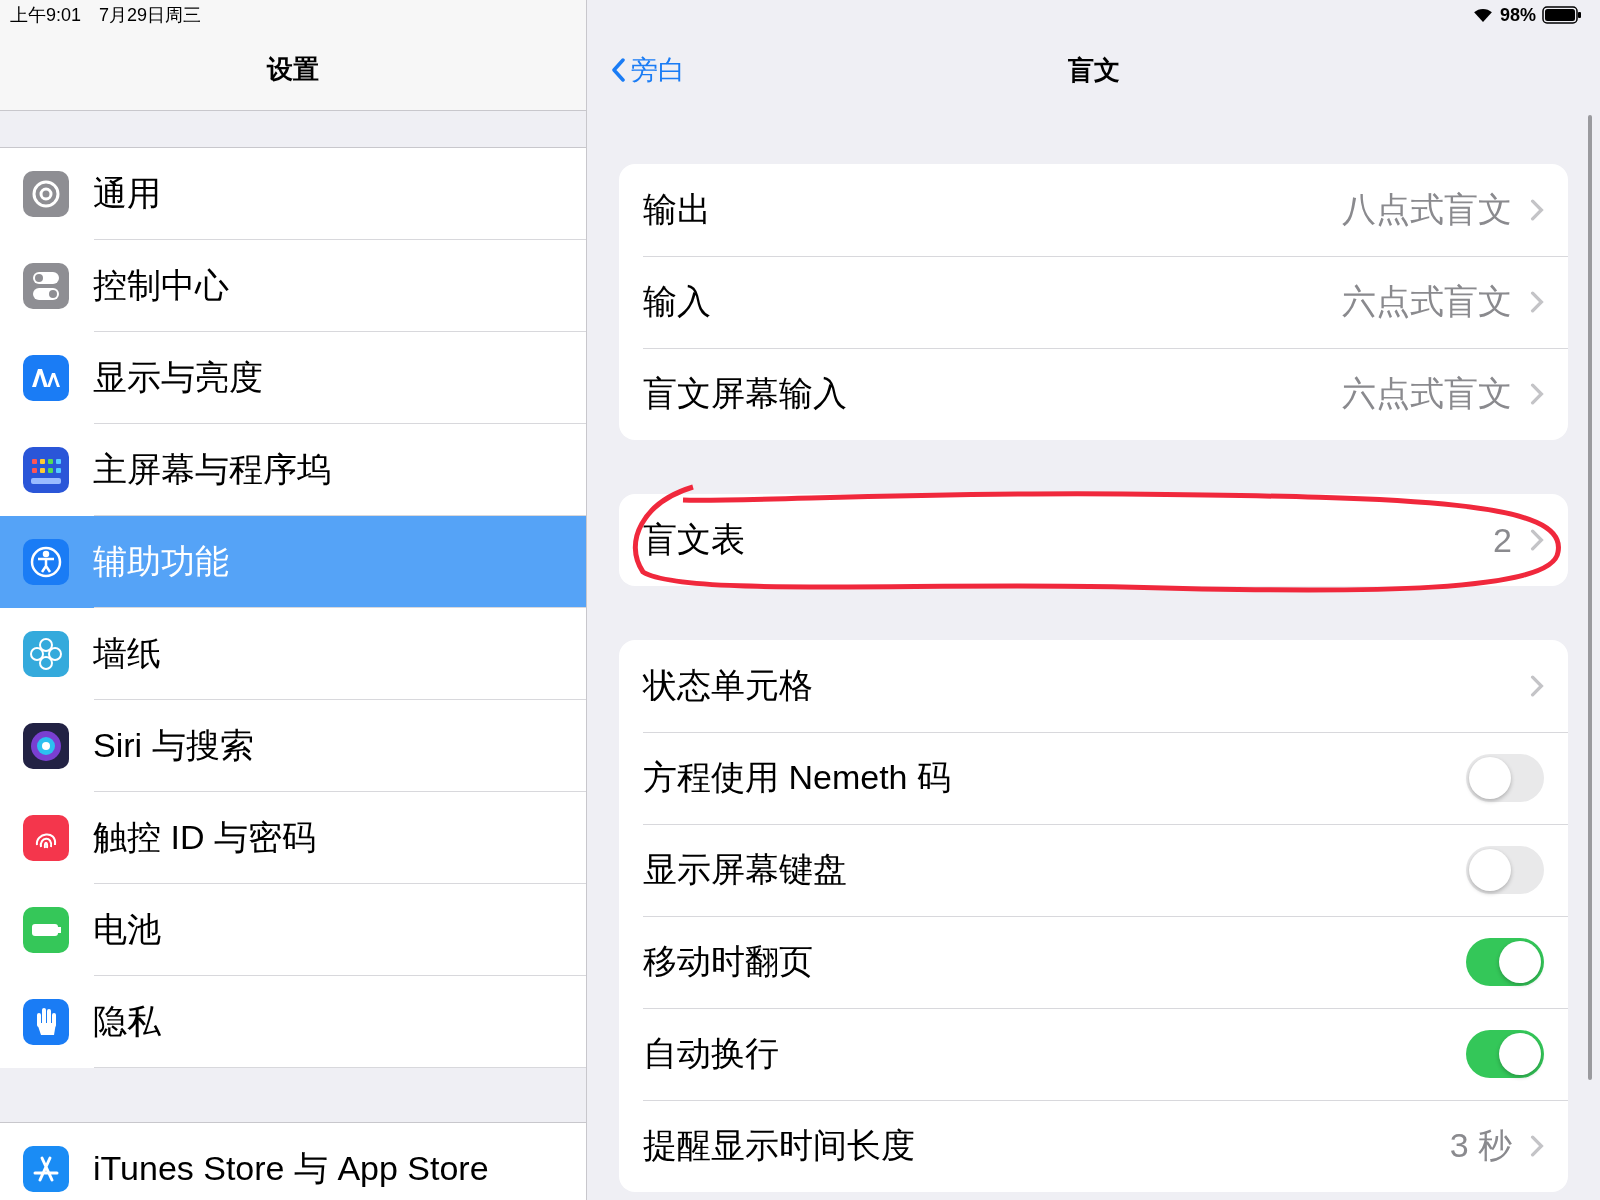 This screenshot has height=1200, width=1600. Describe the element at coordinates (173, 745) in the screenshot. I see `sidebar-label: Siri 与搜索` at that location.